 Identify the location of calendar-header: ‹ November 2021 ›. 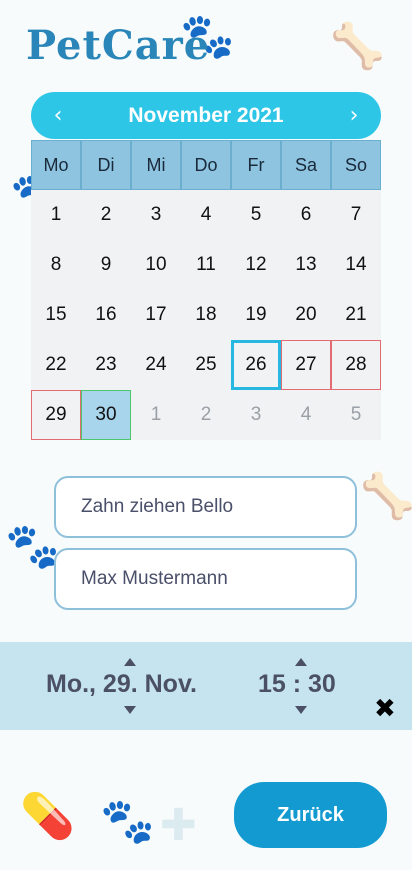
(206, 115).